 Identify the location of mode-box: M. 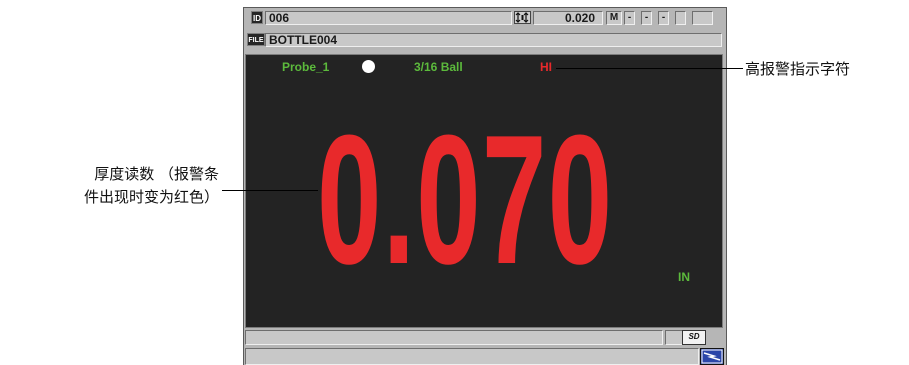
(614, 18).